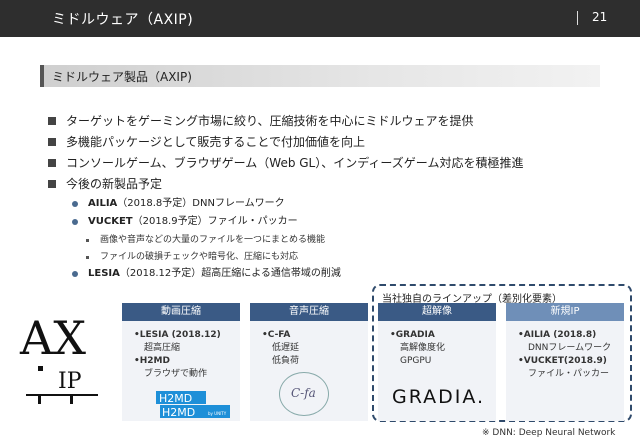 This screenshot has height=442, width=640. Describe the element at coordinates (276, 335) in the screenshot. I see `card-line: •C-FA` at that location.